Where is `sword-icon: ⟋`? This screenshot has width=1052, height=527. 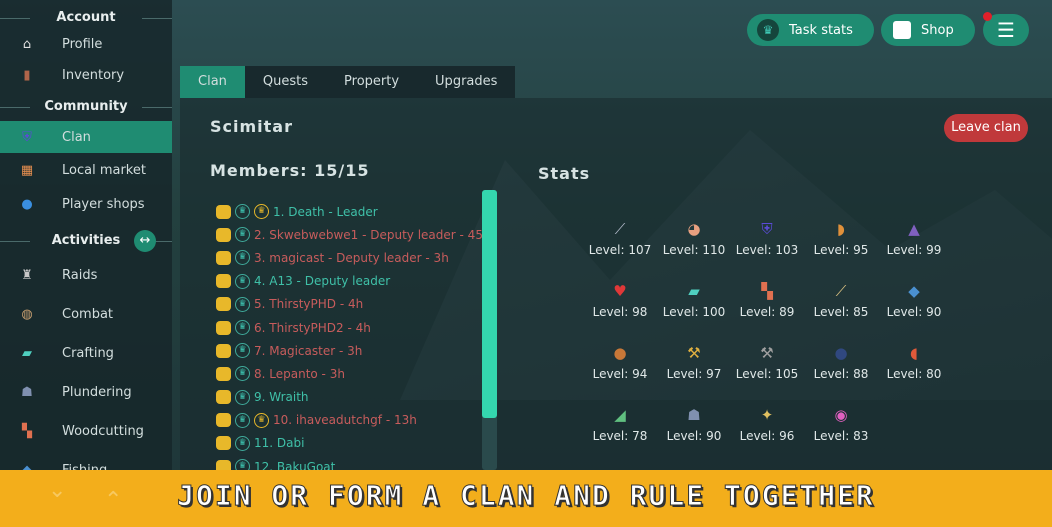 sword-icon: ⟋ is located at coordinates (620, 229).